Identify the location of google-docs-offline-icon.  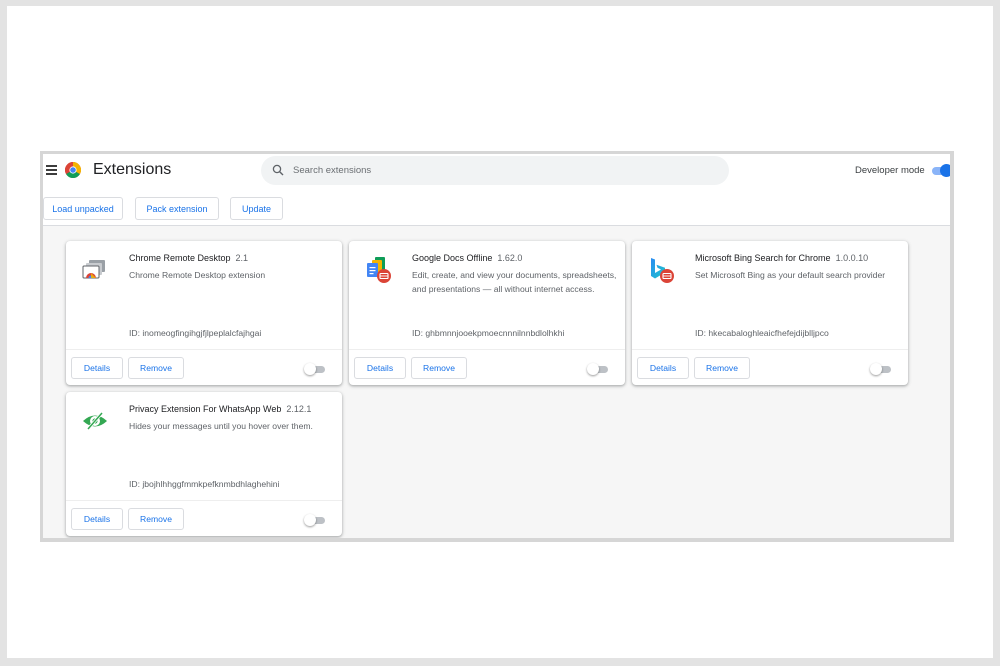
(379, 270).